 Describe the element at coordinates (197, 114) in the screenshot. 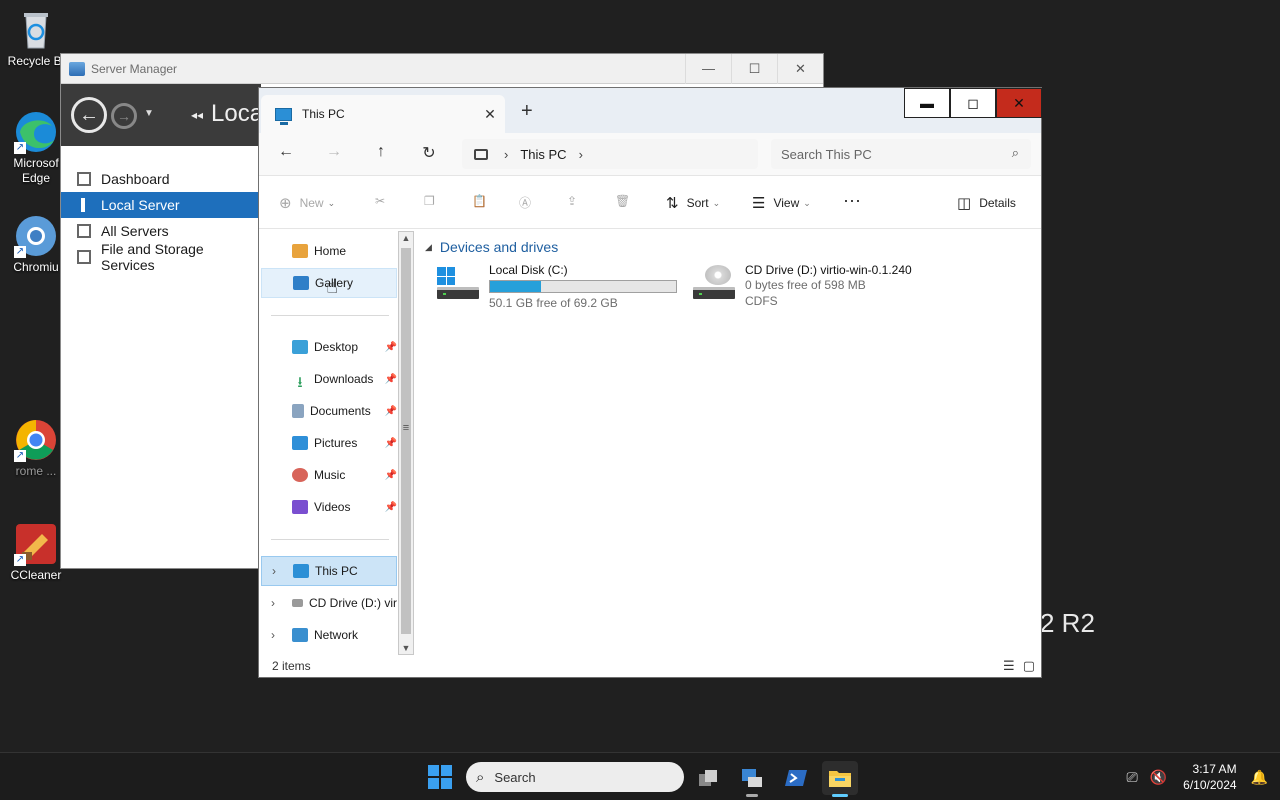

I see `breadcrumb-arrows-icon: ◂◂` at that location.